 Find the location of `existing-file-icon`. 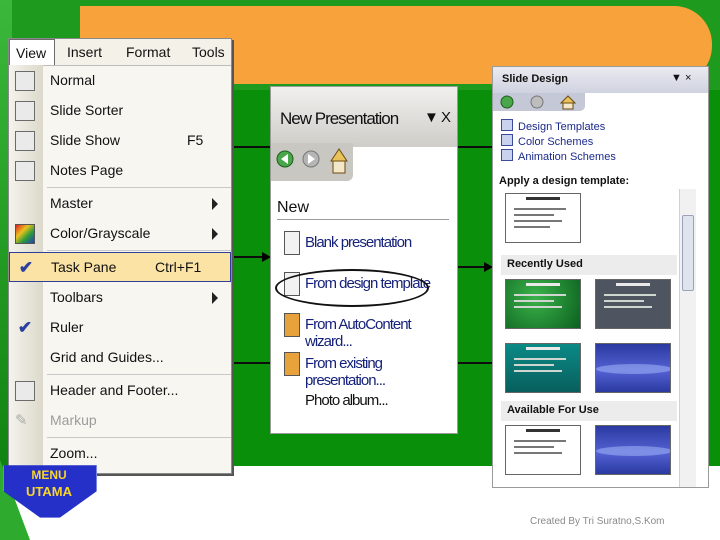

existing-file-icon is located at coordinates (292, 364).